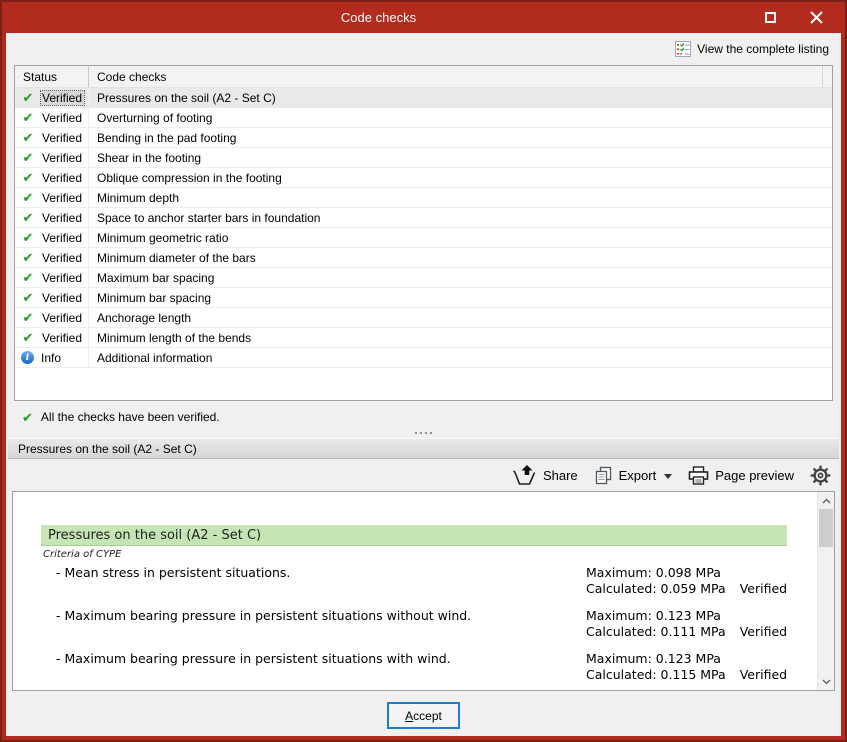  Describe the element at coordinates (174, 337) in the screenshot. I see `check-name-label: Minimum length of the bends` at that location.